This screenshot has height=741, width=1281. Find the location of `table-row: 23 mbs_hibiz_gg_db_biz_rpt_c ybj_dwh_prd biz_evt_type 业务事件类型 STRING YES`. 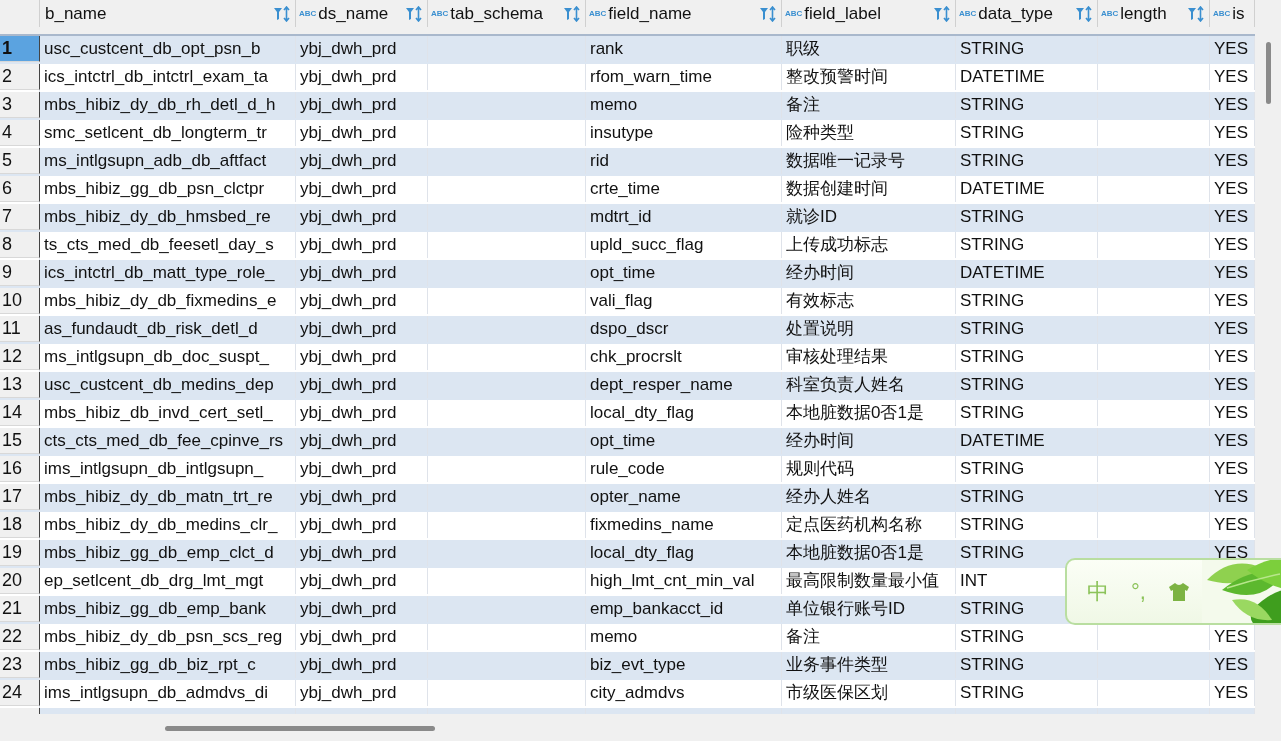

table-row: 23 mbs_hibiz_gg_db_biz_rpt_c ybj_dwh_prd biz_evt_type 业务事件类型 STRING YES is located at coordinates (627, 666).